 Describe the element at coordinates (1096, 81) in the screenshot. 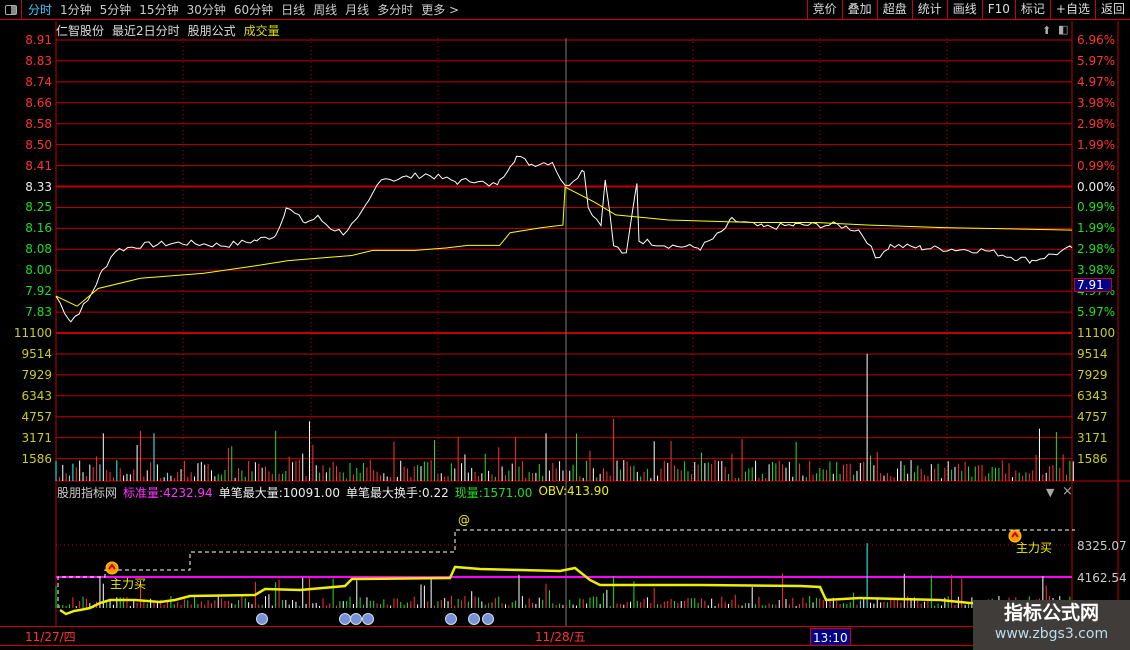

I see `percent-axis-label: 4.97%` at that location.